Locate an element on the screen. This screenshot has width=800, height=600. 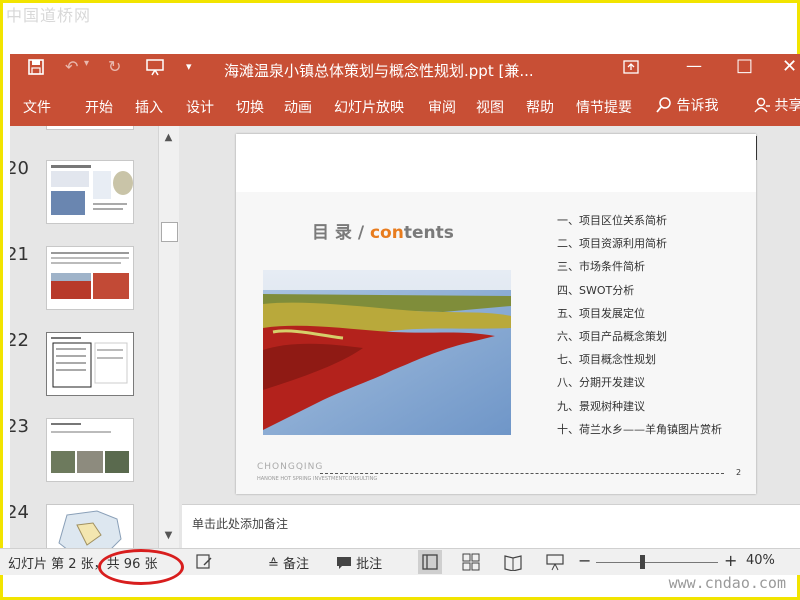
close-icon: ✕ is located at coordinates (789, 66).